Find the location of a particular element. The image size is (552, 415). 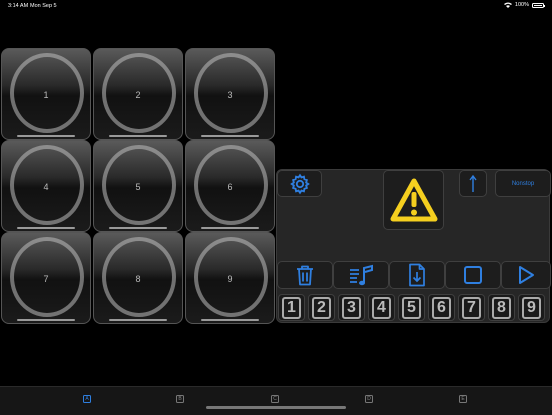

trash-icon is located at coordinates (305, 275).